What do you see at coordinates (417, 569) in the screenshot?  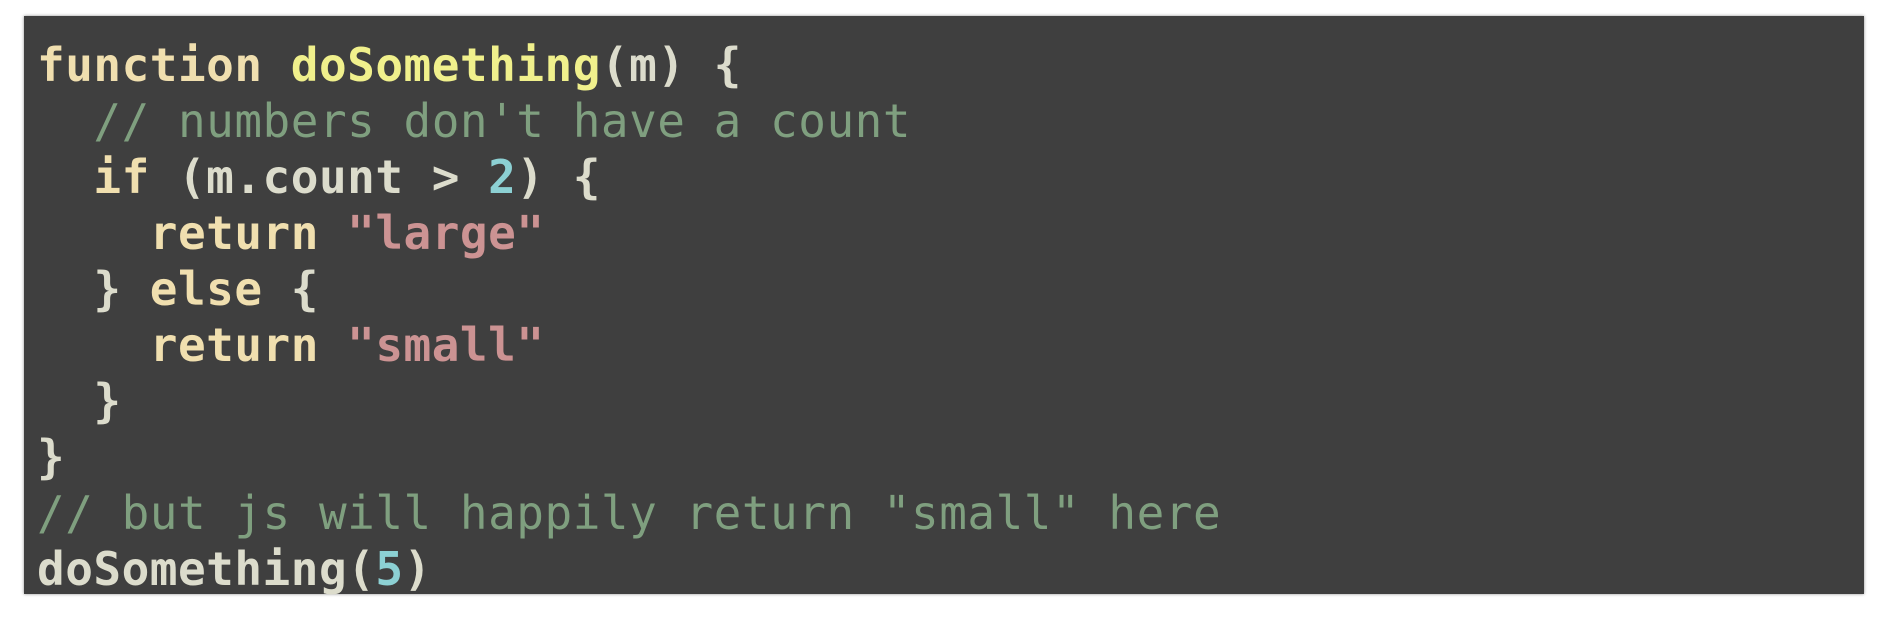 I see `plain-token: )` at bounding box center [417, 569].